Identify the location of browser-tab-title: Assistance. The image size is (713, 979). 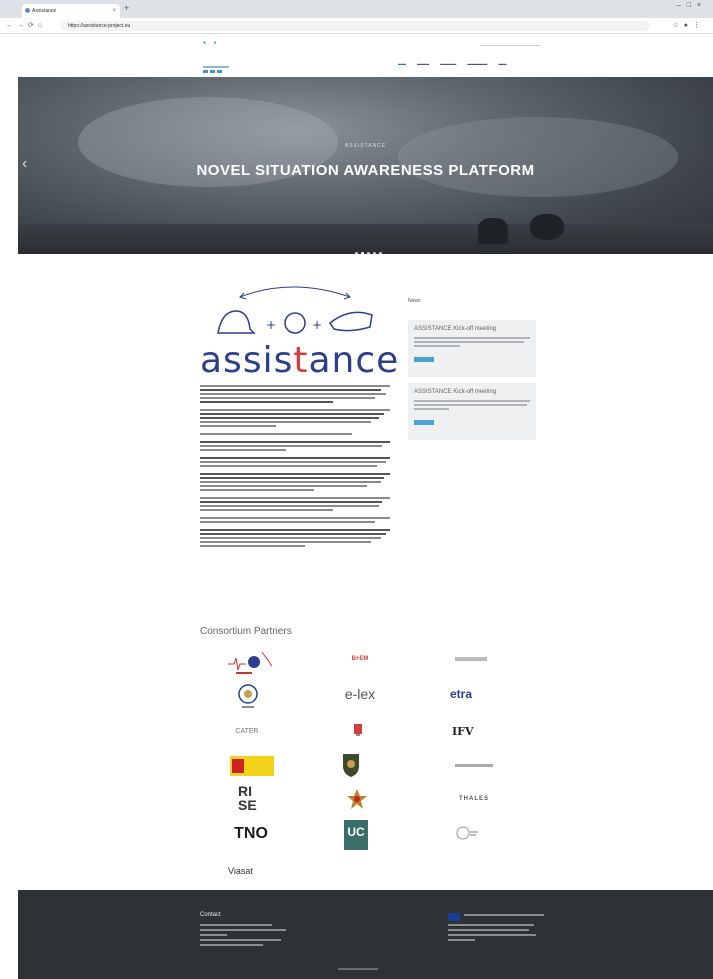
(44, 11).